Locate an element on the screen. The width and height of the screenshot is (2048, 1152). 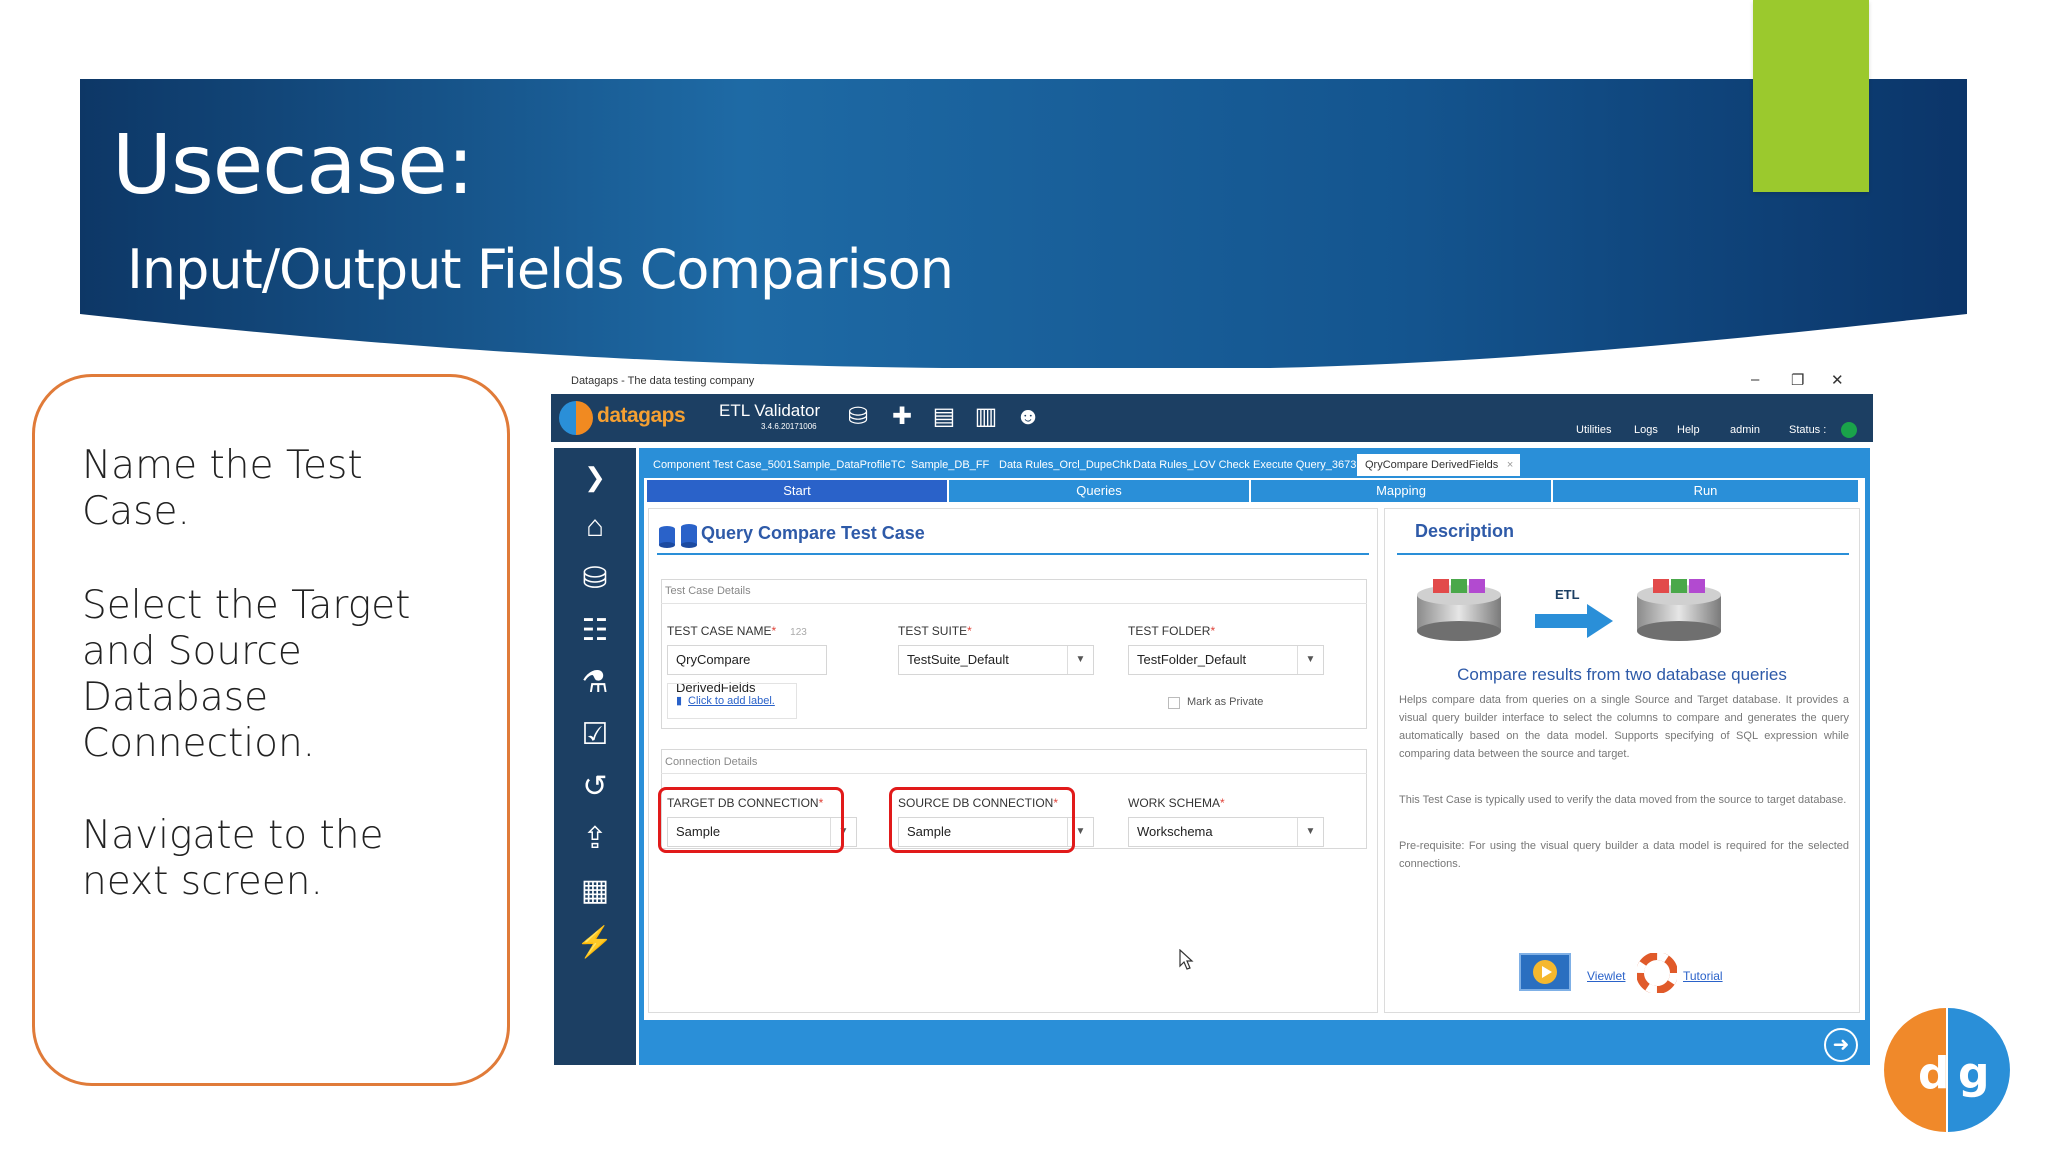
tag-icon: ▮ is located at coordinates (679, 701).